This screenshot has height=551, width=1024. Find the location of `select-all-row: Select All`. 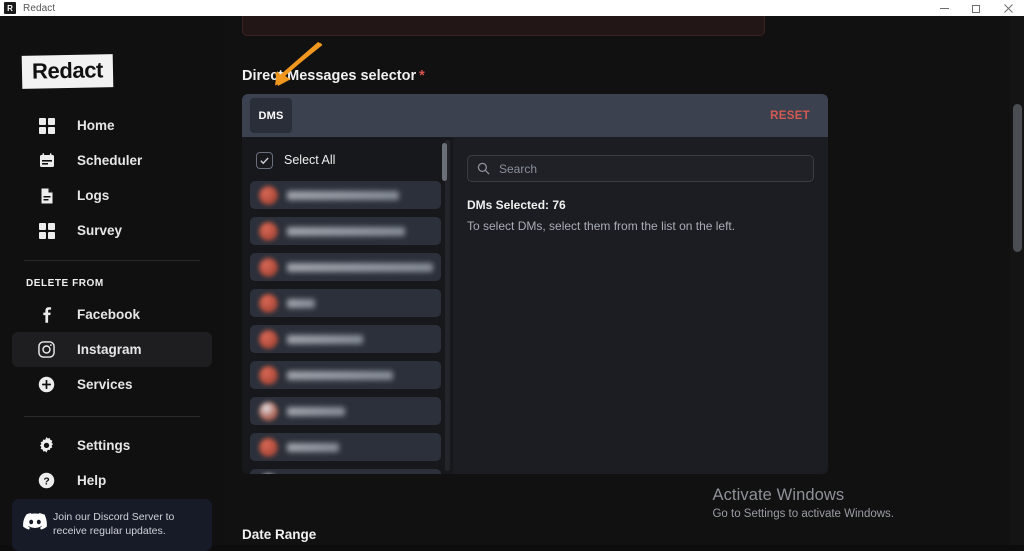

select-all-row: Select All is located at coordinates (347, 160).